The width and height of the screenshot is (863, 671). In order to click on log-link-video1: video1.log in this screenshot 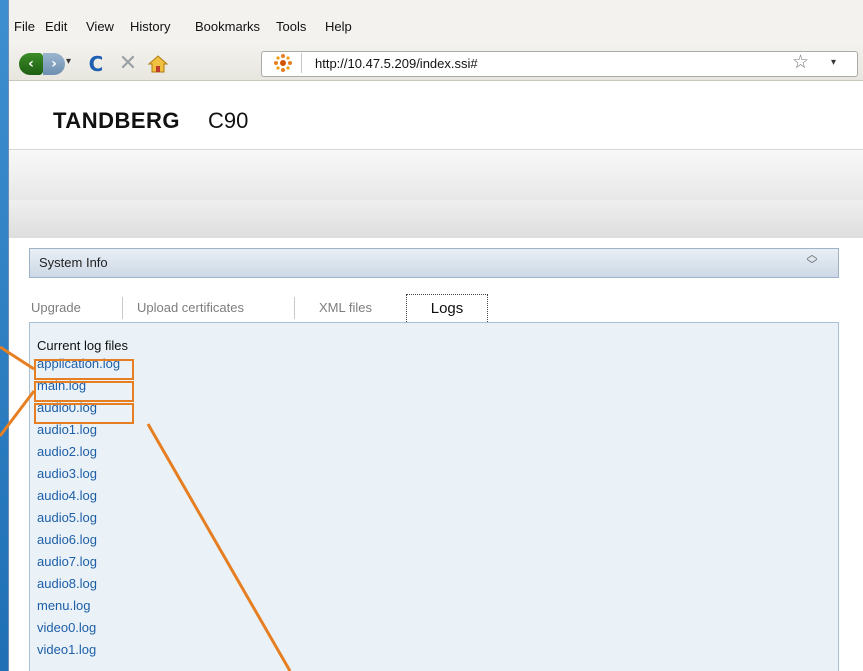, I will do `click(66, 649)`.